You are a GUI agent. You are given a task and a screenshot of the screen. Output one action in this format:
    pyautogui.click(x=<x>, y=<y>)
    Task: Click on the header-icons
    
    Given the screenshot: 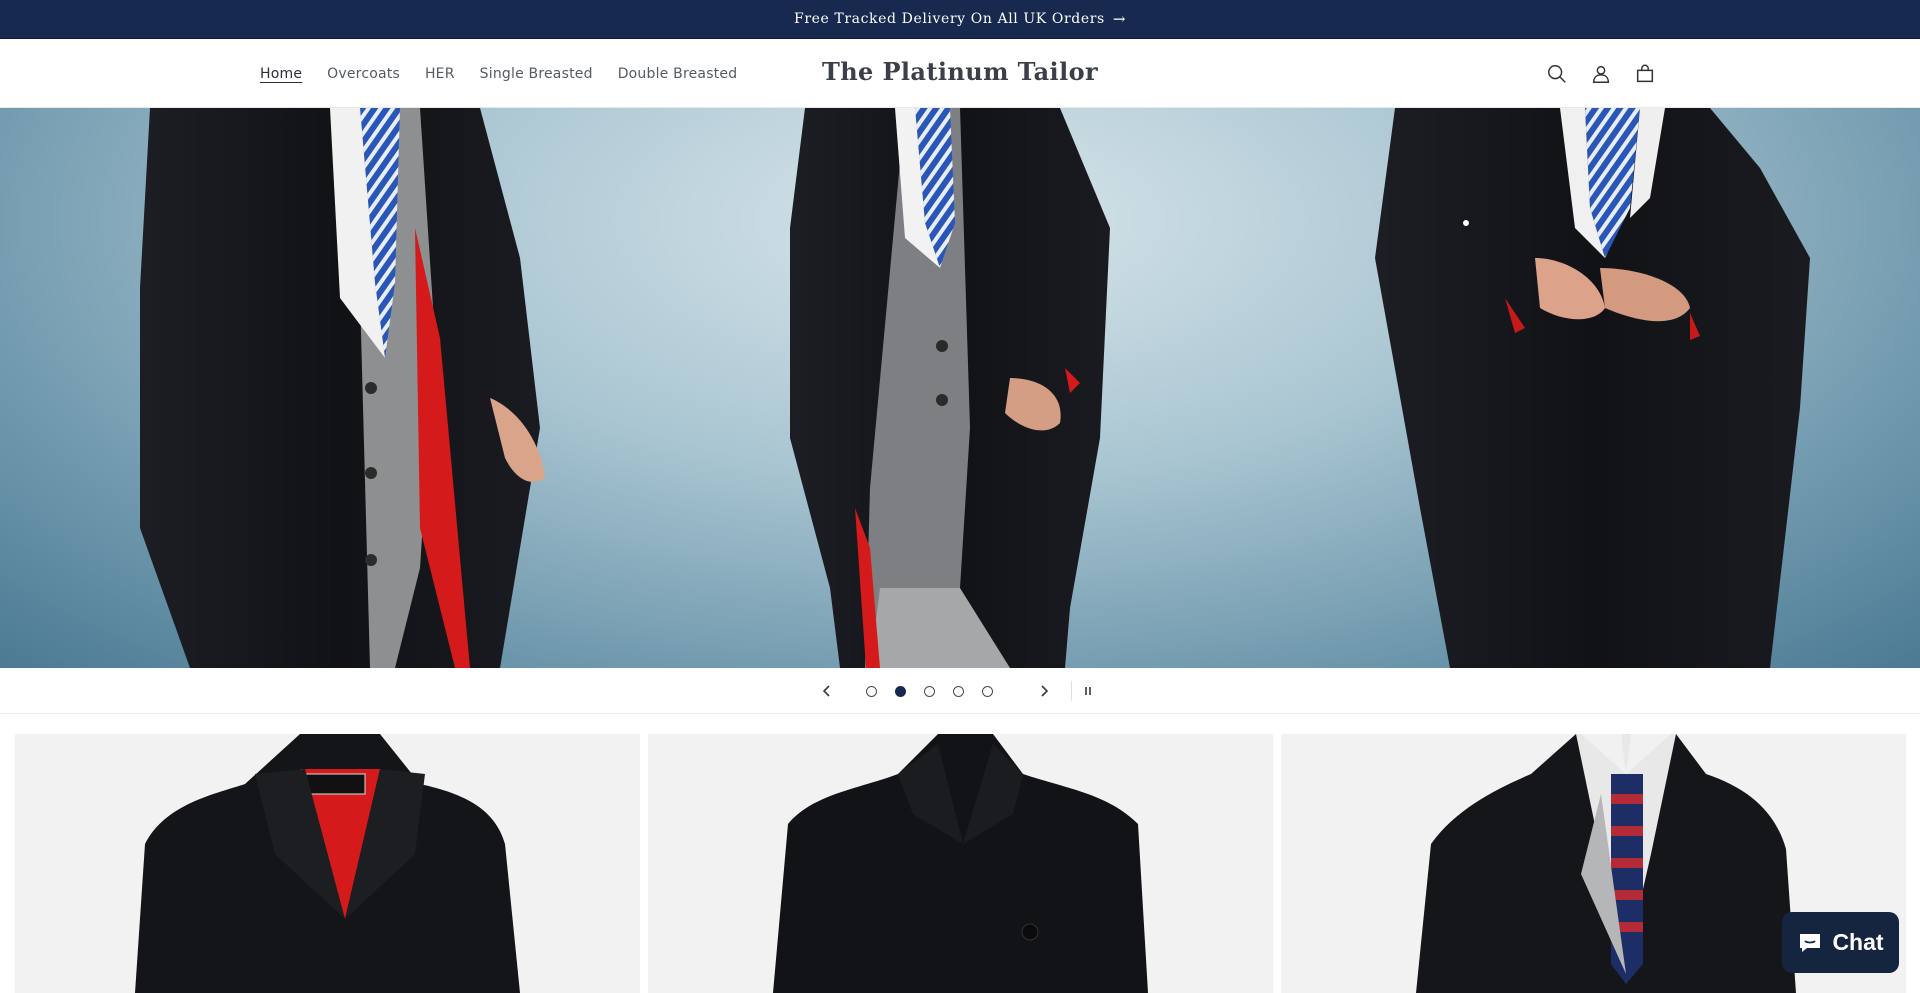 What is the action you would take?
    pyautogui.click(x=1601, y=73)
    